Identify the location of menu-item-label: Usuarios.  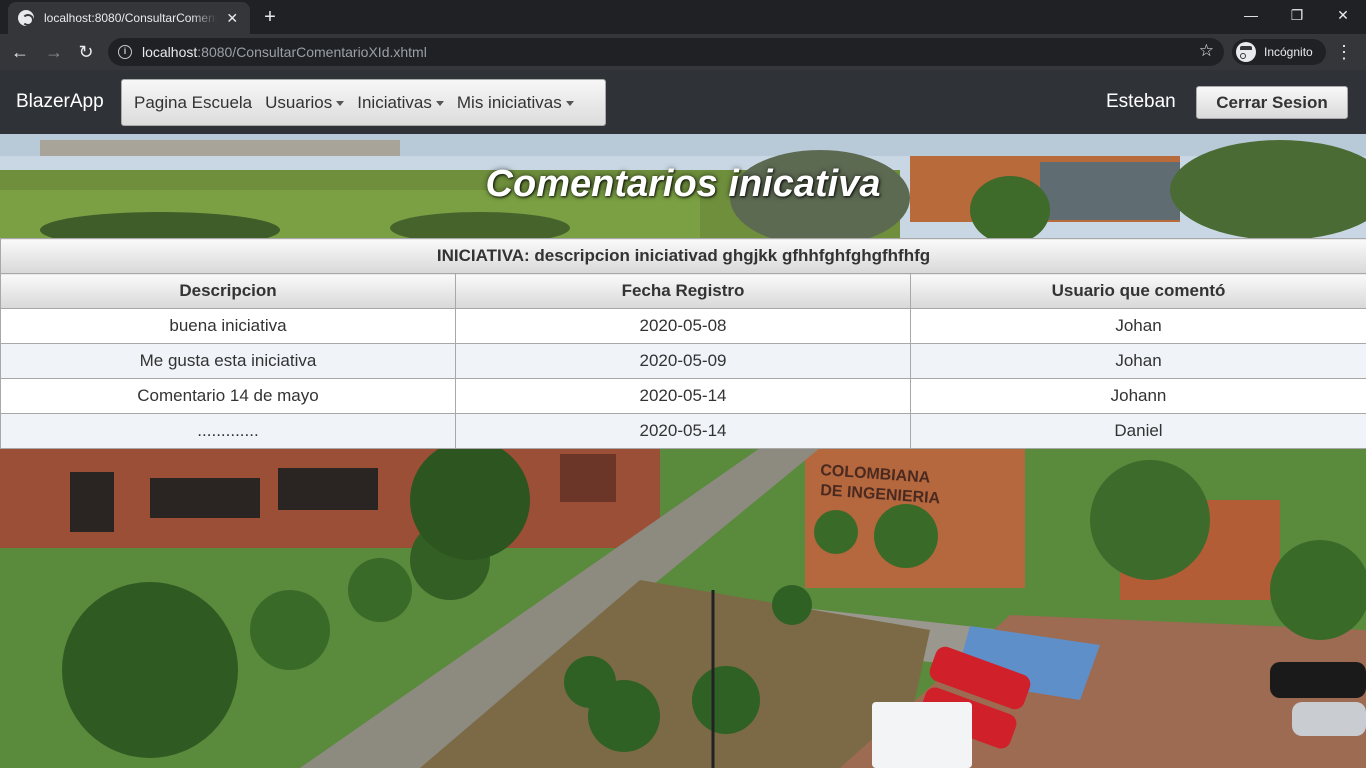
(299, 102).